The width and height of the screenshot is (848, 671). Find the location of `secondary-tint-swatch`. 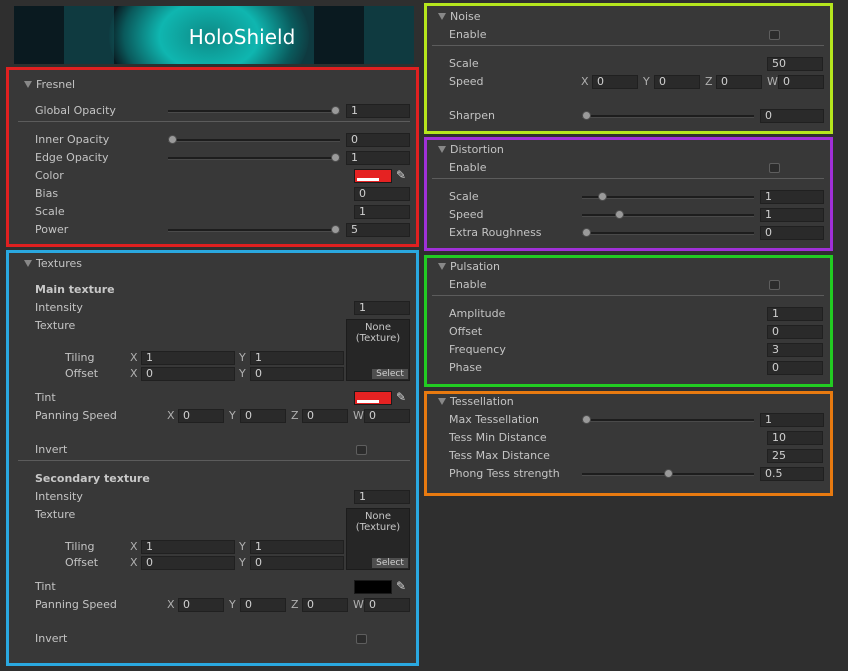

secondary-tint-swatch is located at coordinates (373, 587).